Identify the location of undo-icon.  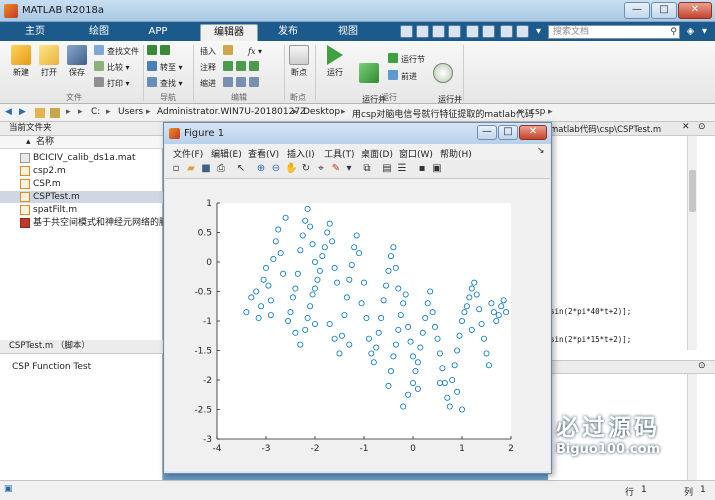
(472, 31).